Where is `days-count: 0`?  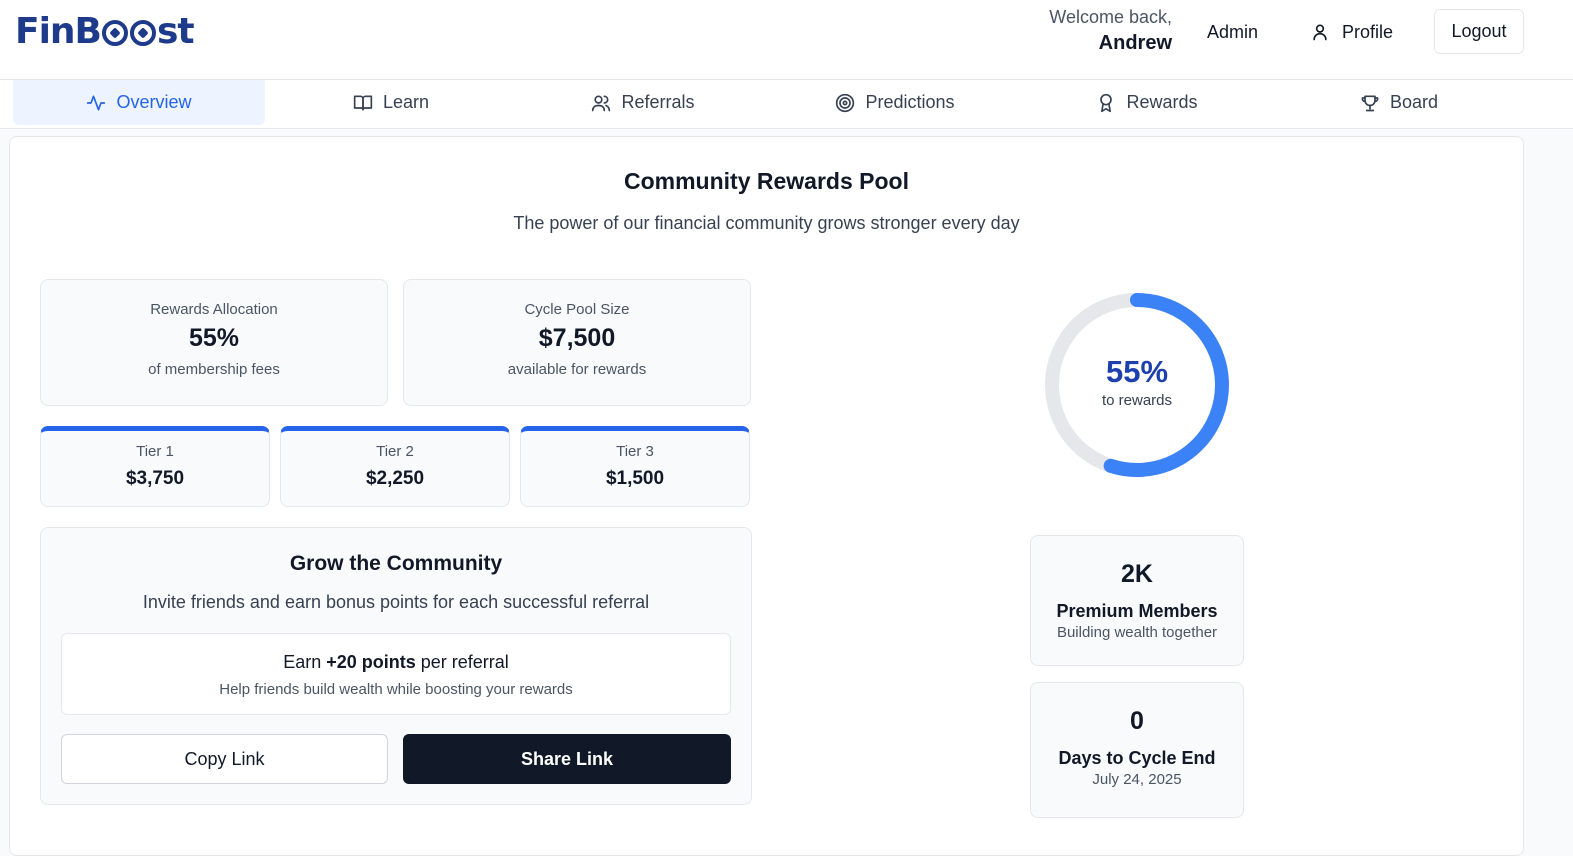 days-count: 0 is located at coordinates (1137, 721).